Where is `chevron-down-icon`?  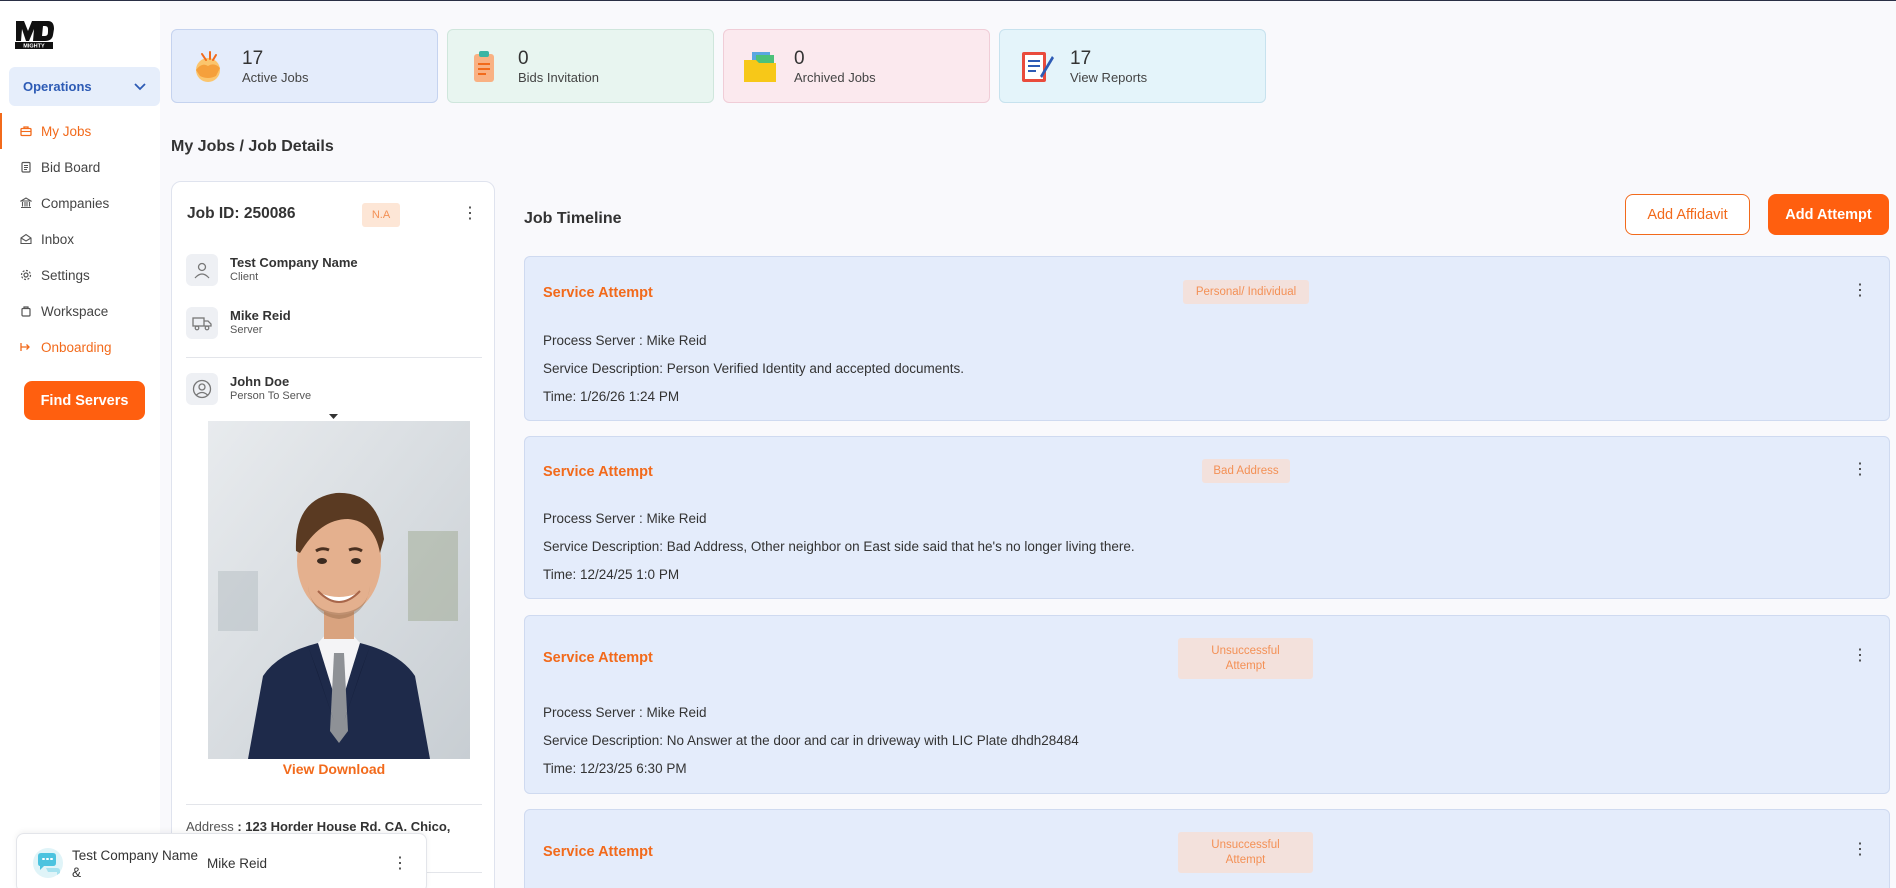
chevron-down-icon is located at coordinates (140, 86).